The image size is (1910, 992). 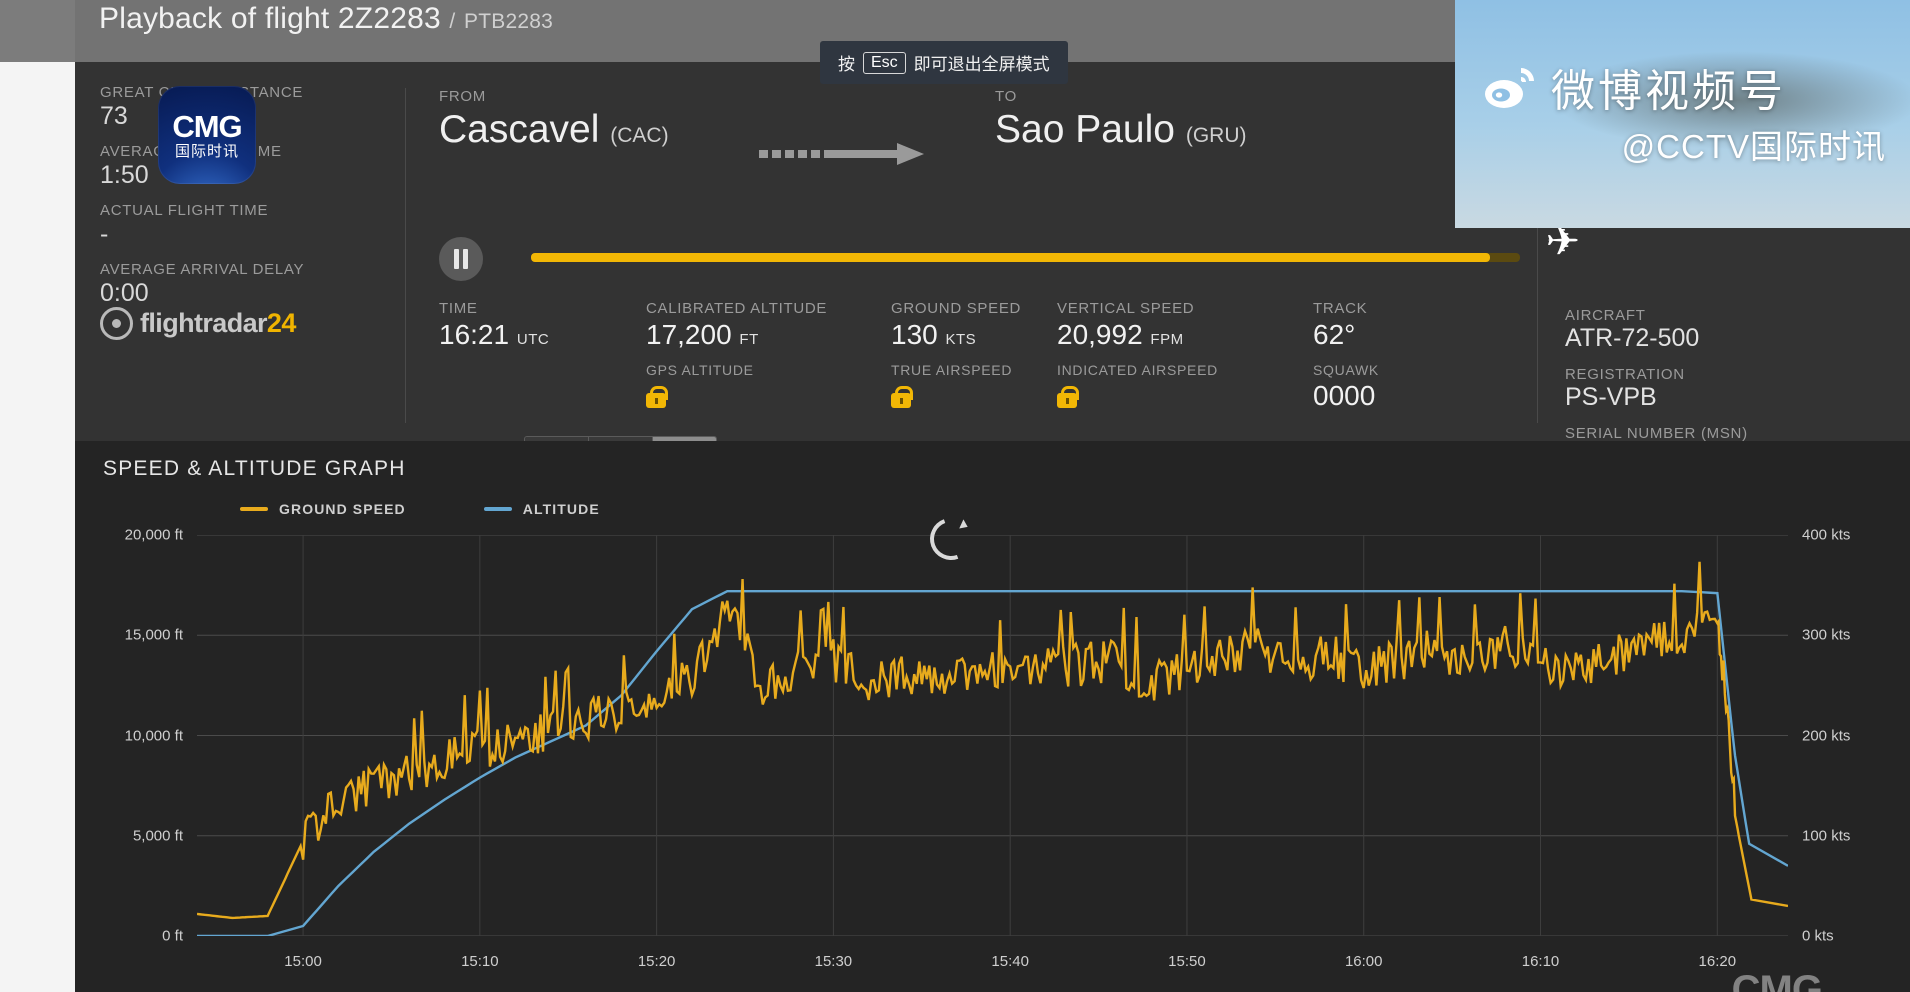 What do you see at coordinates (934, 334) in the screenshot?
I see `readout-ground-speed-value: 130 KTS` at bounding box center [934, 334].